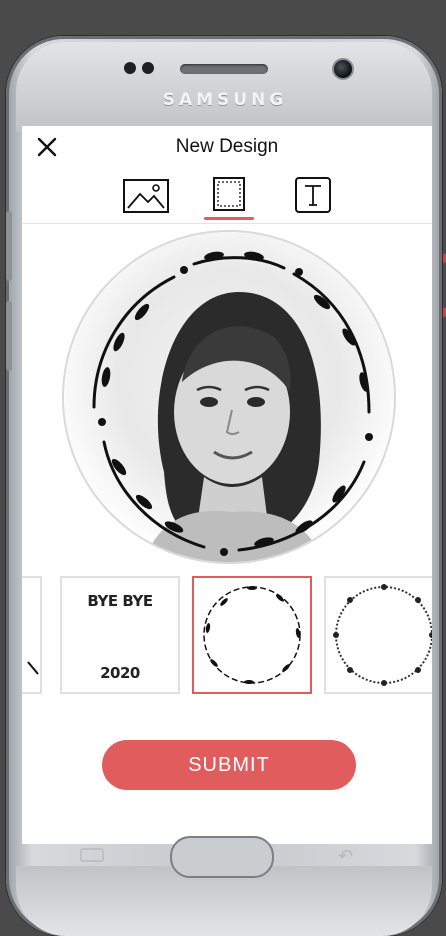  I want to click on thumbnail-top-text: BYE BYE, so click(120, 601).